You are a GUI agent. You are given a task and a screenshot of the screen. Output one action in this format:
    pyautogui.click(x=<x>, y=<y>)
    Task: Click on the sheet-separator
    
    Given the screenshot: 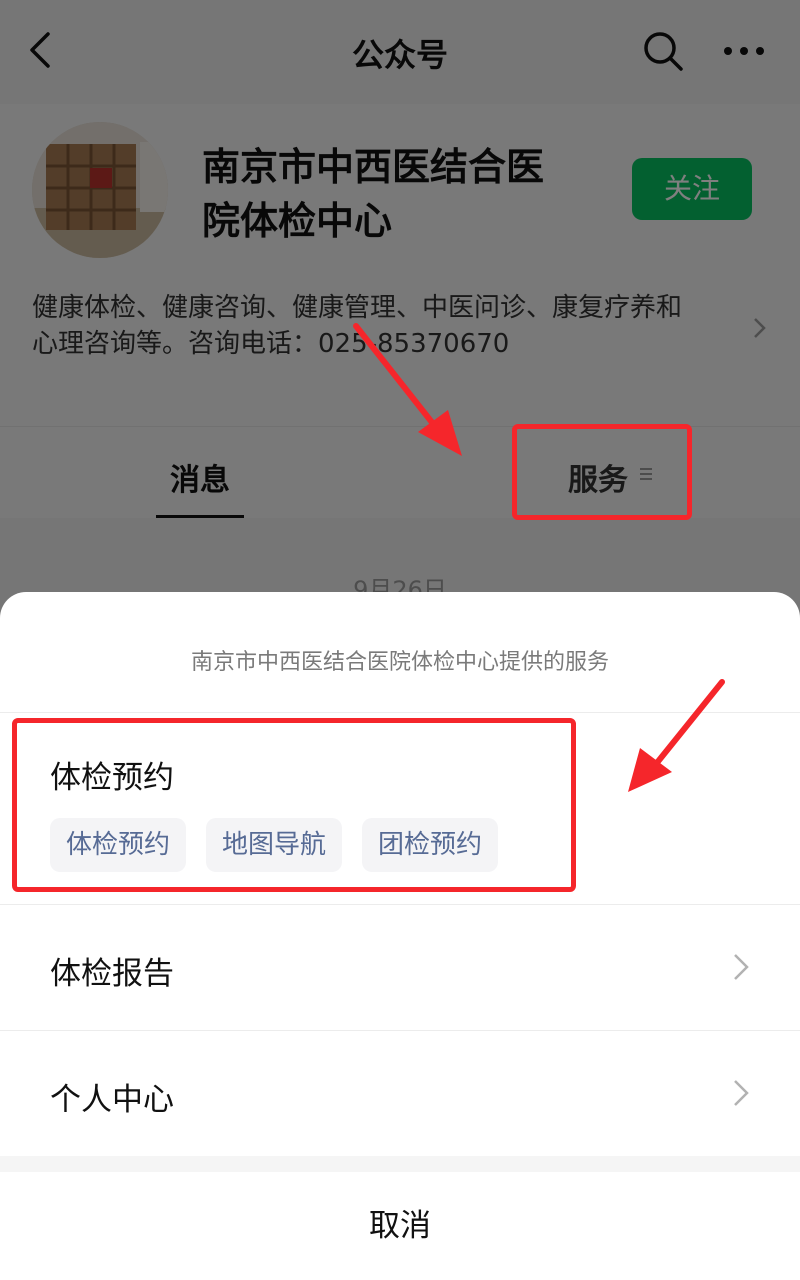 What is the action you would take?
    pyautogui.click(x=400, y=1164)
    